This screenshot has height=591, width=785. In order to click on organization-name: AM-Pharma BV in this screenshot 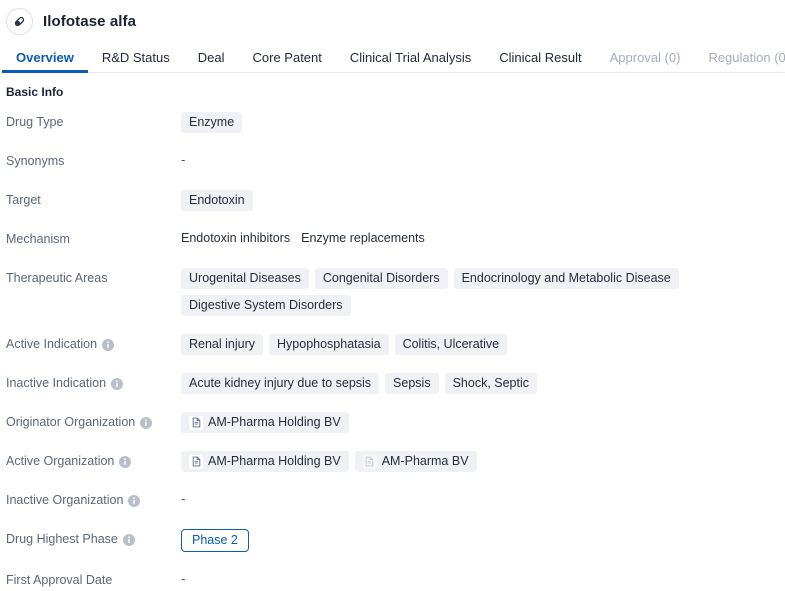, I will do `click(425, 461)`.